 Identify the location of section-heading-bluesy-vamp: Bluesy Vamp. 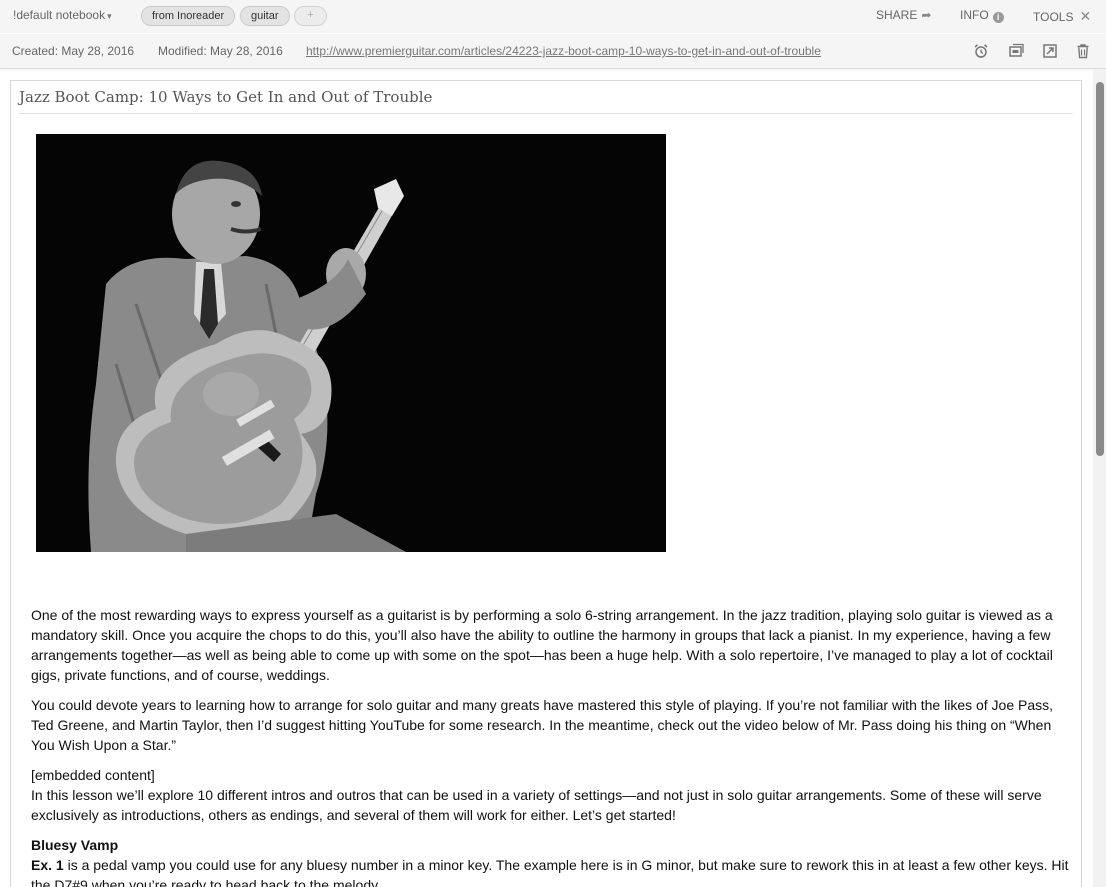
(75, 845).